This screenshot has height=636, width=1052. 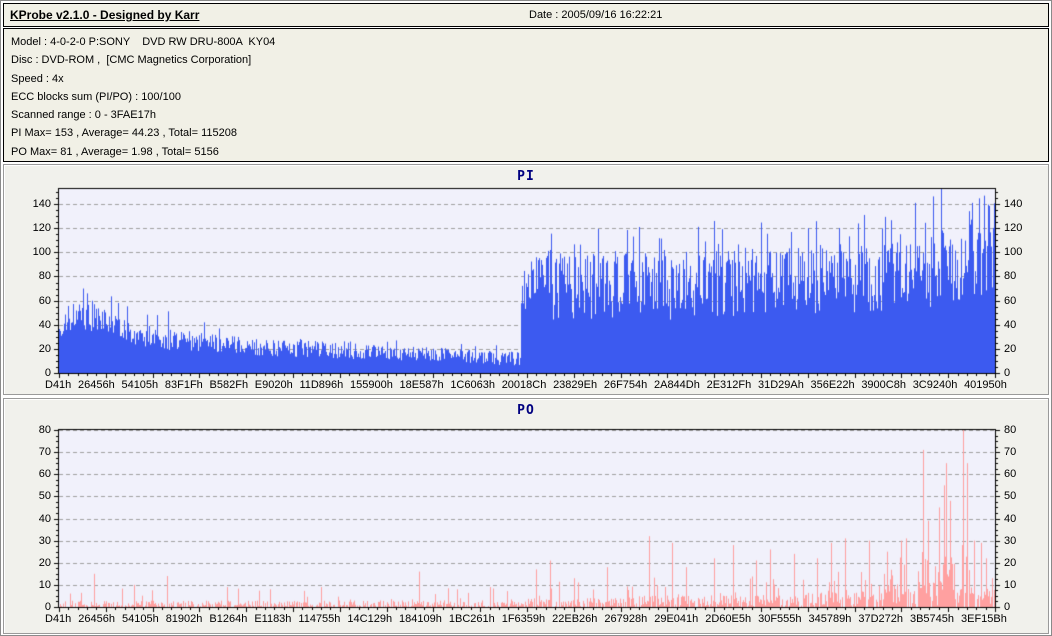 What do you see at coordinates (984, 619) in the screenshot?
I see `x-tick-label: 3EF15Bh` at bounding box center [984, 619].